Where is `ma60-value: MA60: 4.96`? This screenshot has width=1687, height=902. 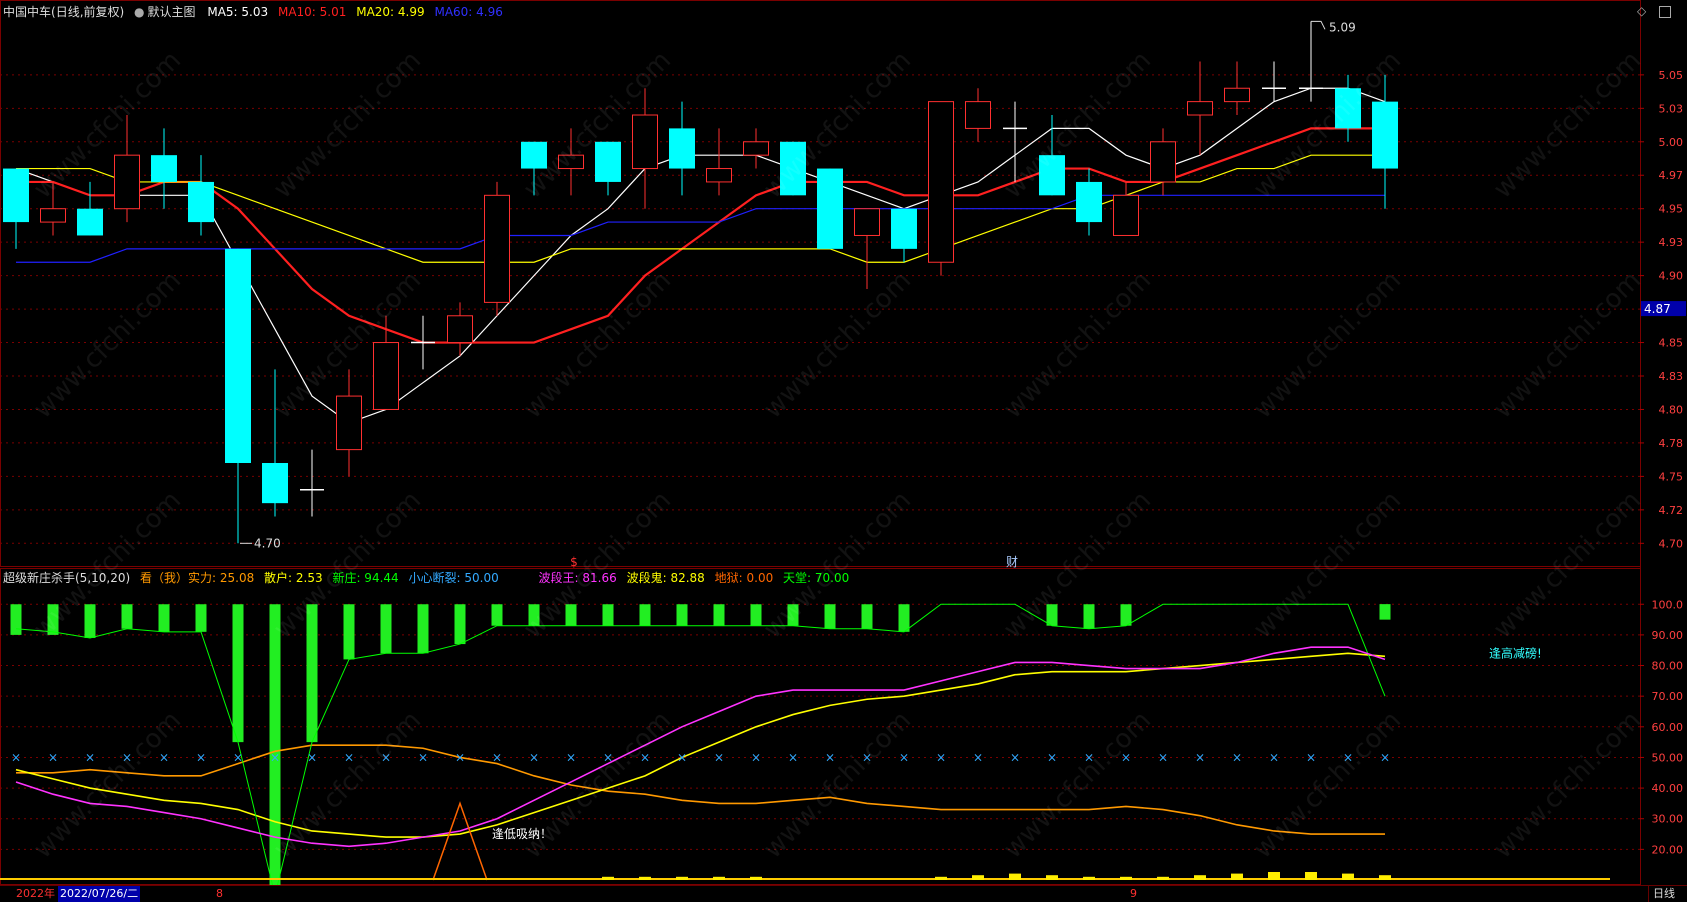
ma60-value: MA60: 4.96 is located at coordinates (468, 12).